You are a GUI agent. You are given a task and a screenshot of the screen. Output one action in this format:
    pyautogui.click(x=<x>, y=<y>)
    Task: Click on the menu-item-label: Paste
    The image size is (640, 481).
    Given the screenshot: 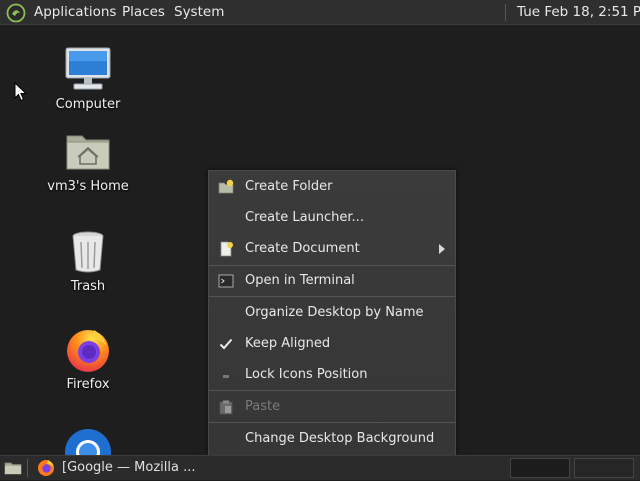 What is the action you would take?
    pyautogui.click(x=263, y=406)
    